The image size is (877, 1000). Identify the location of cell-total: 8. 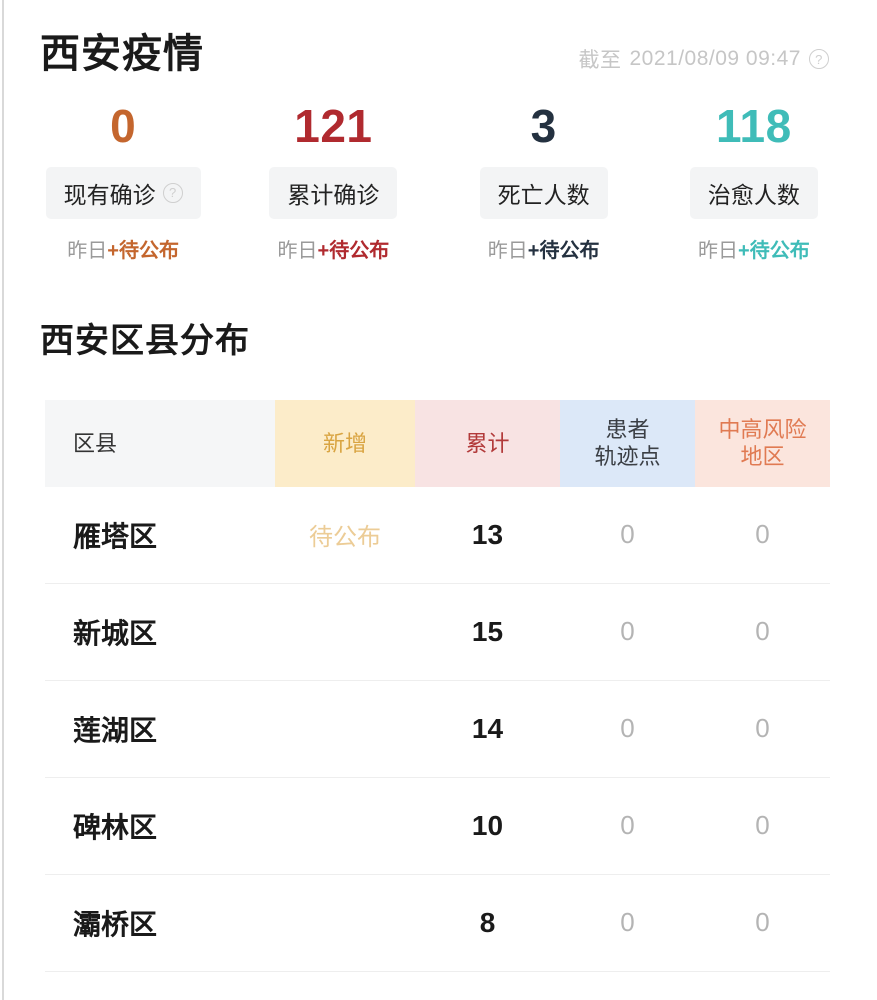
(487, 923).